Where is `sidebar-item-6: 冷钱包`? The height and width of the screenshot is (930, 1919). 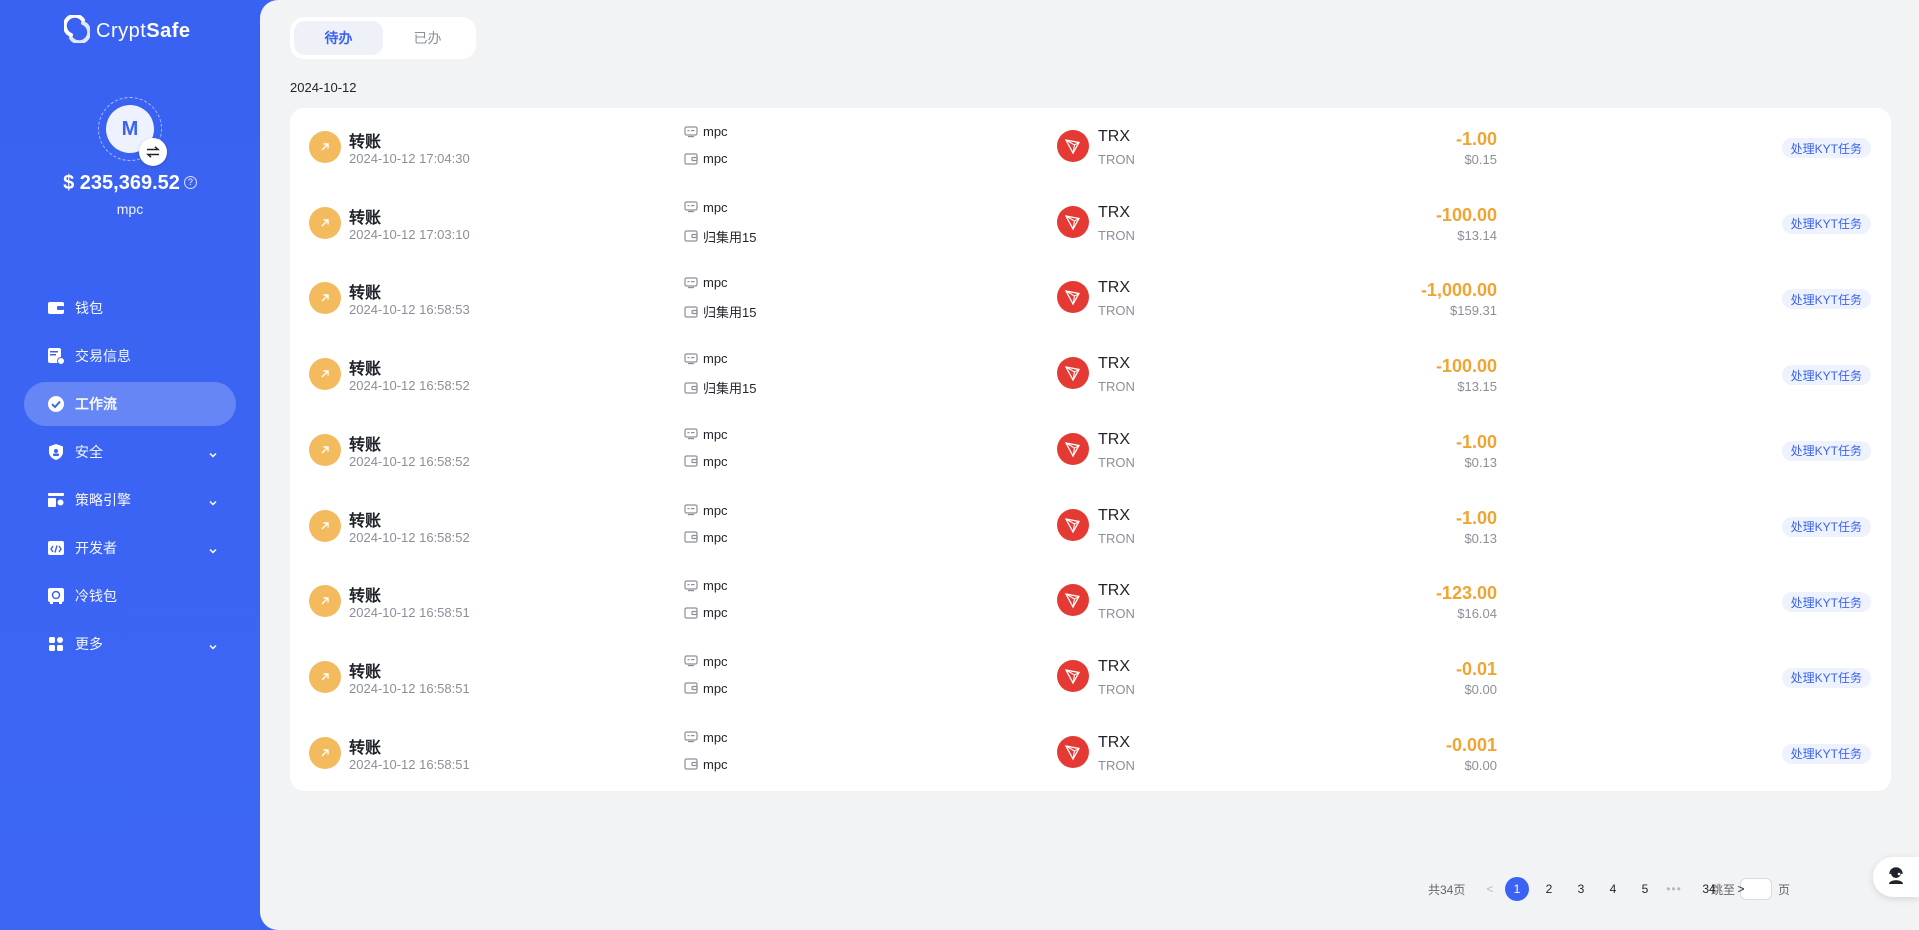
sidebar-item-6: 冷钱包 is located at coordinates (130, 596).